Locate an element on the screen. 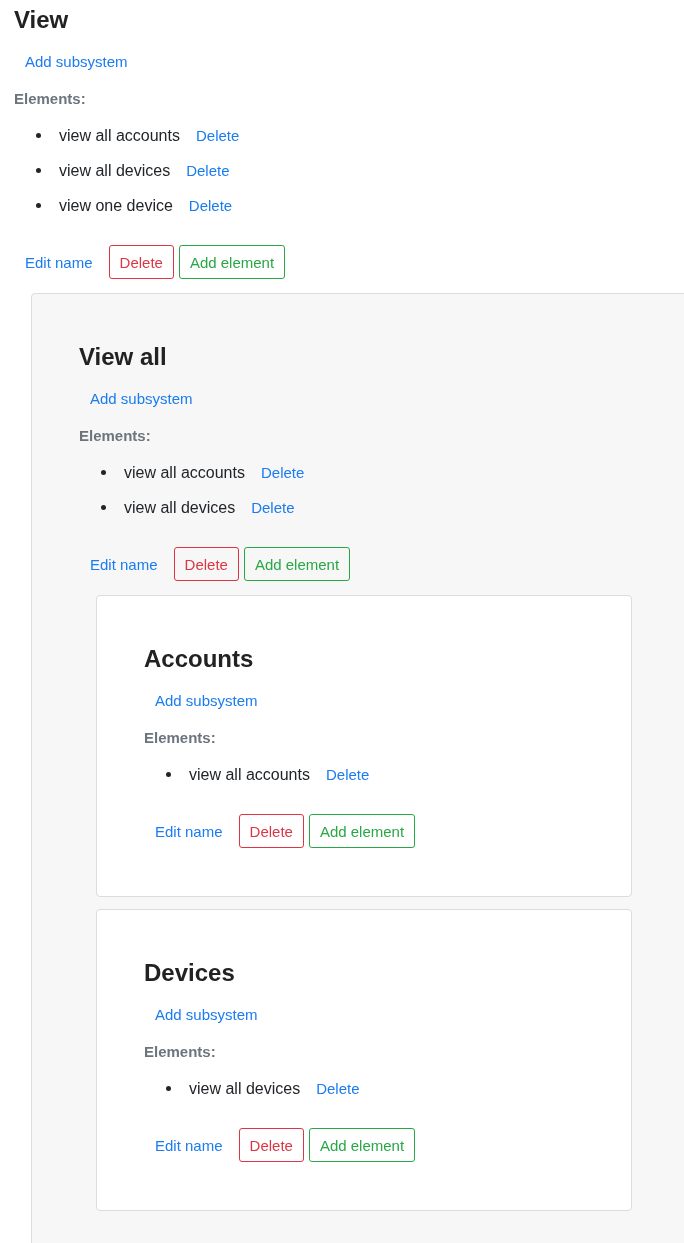 The width and height of the screenshot is (684, 1243). subsystem-title: Devices is located at coordinates (190, 973).